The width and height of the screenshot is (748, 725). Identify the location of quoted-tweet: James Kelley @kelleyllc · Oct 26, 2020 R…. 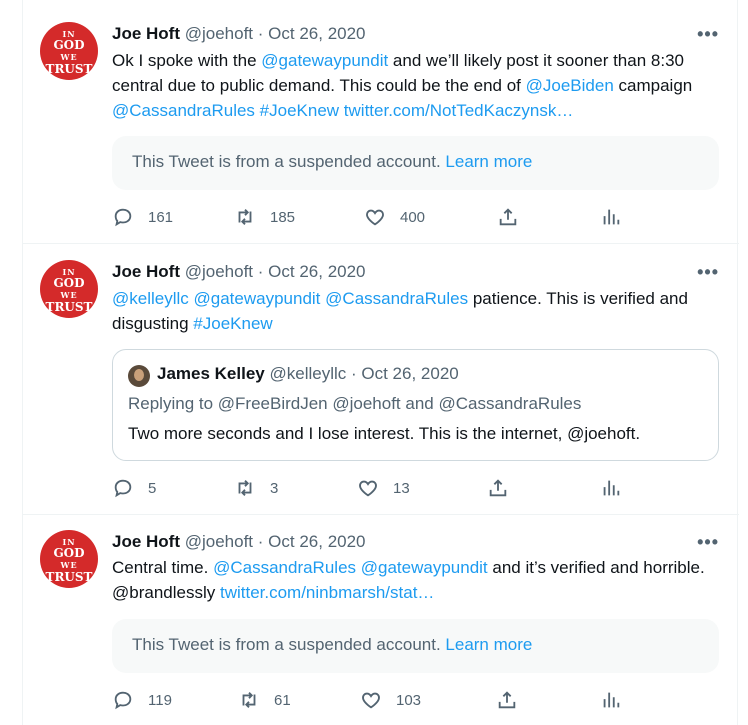
(415, 405).